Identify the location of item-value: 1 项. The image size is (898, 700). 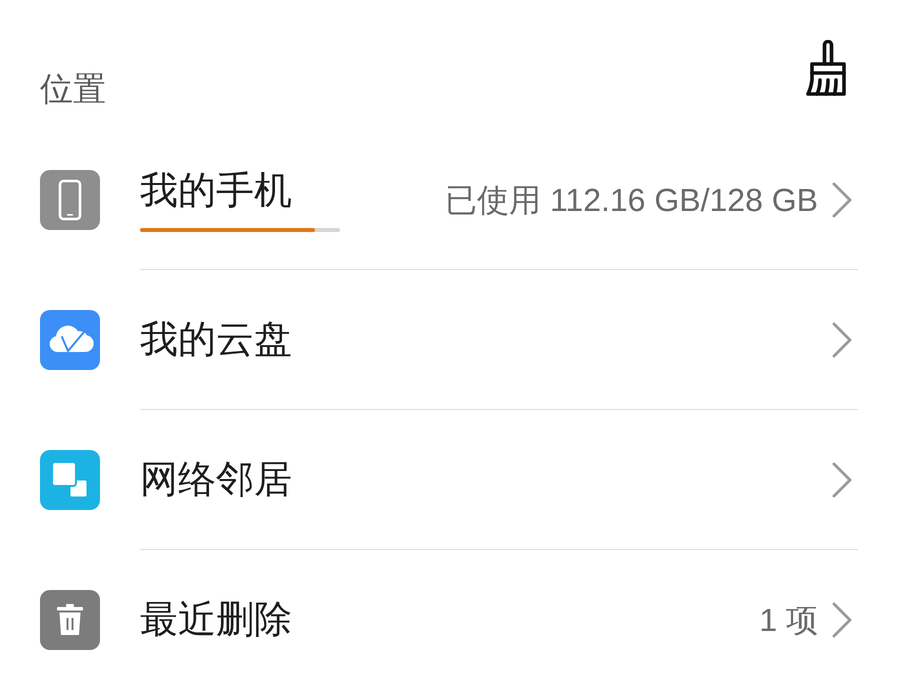
(788, 620).